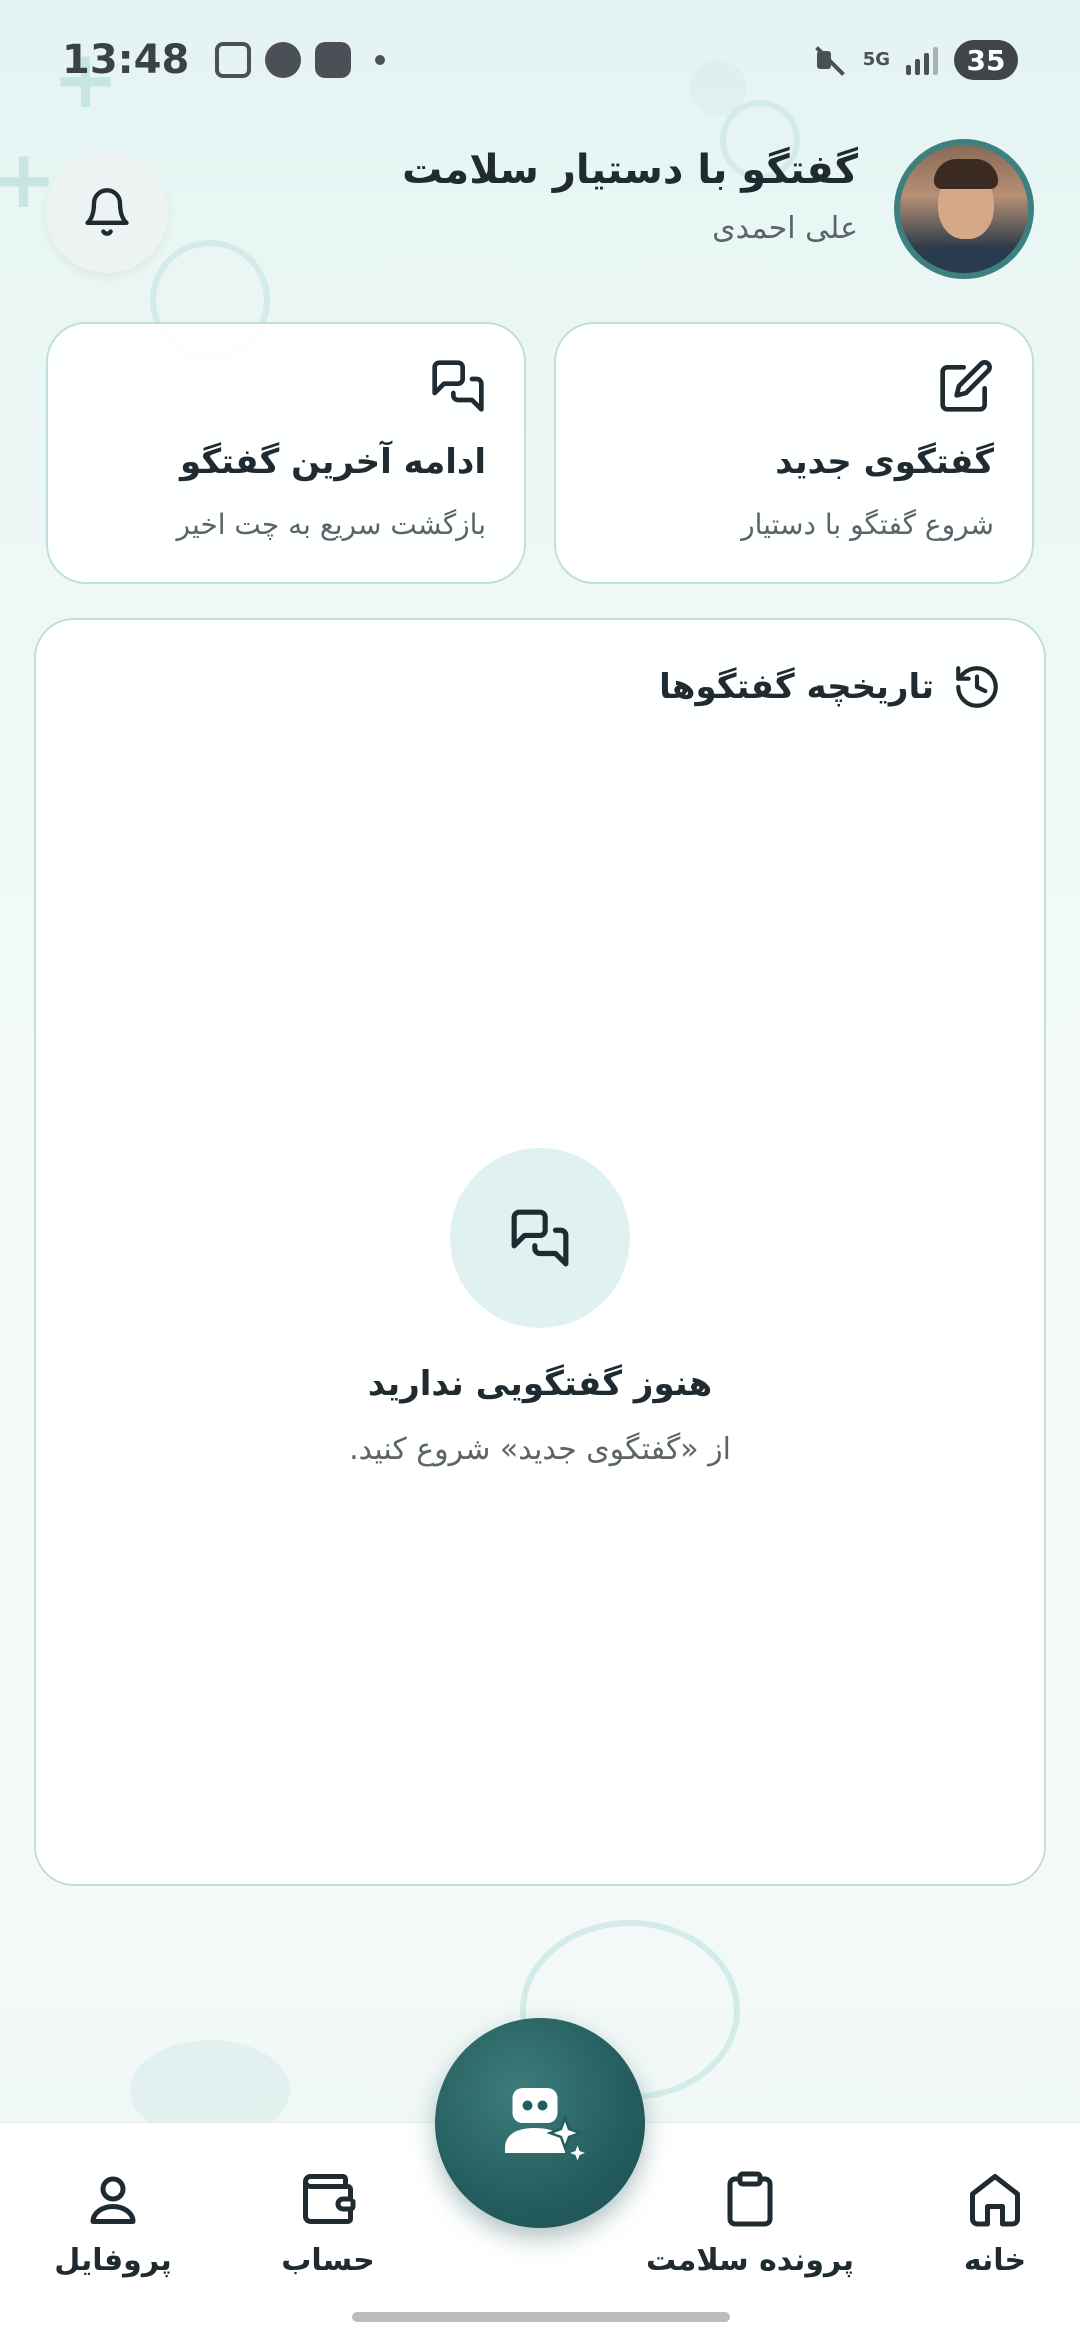  I want to click on notification-icons, so click(300, 60).